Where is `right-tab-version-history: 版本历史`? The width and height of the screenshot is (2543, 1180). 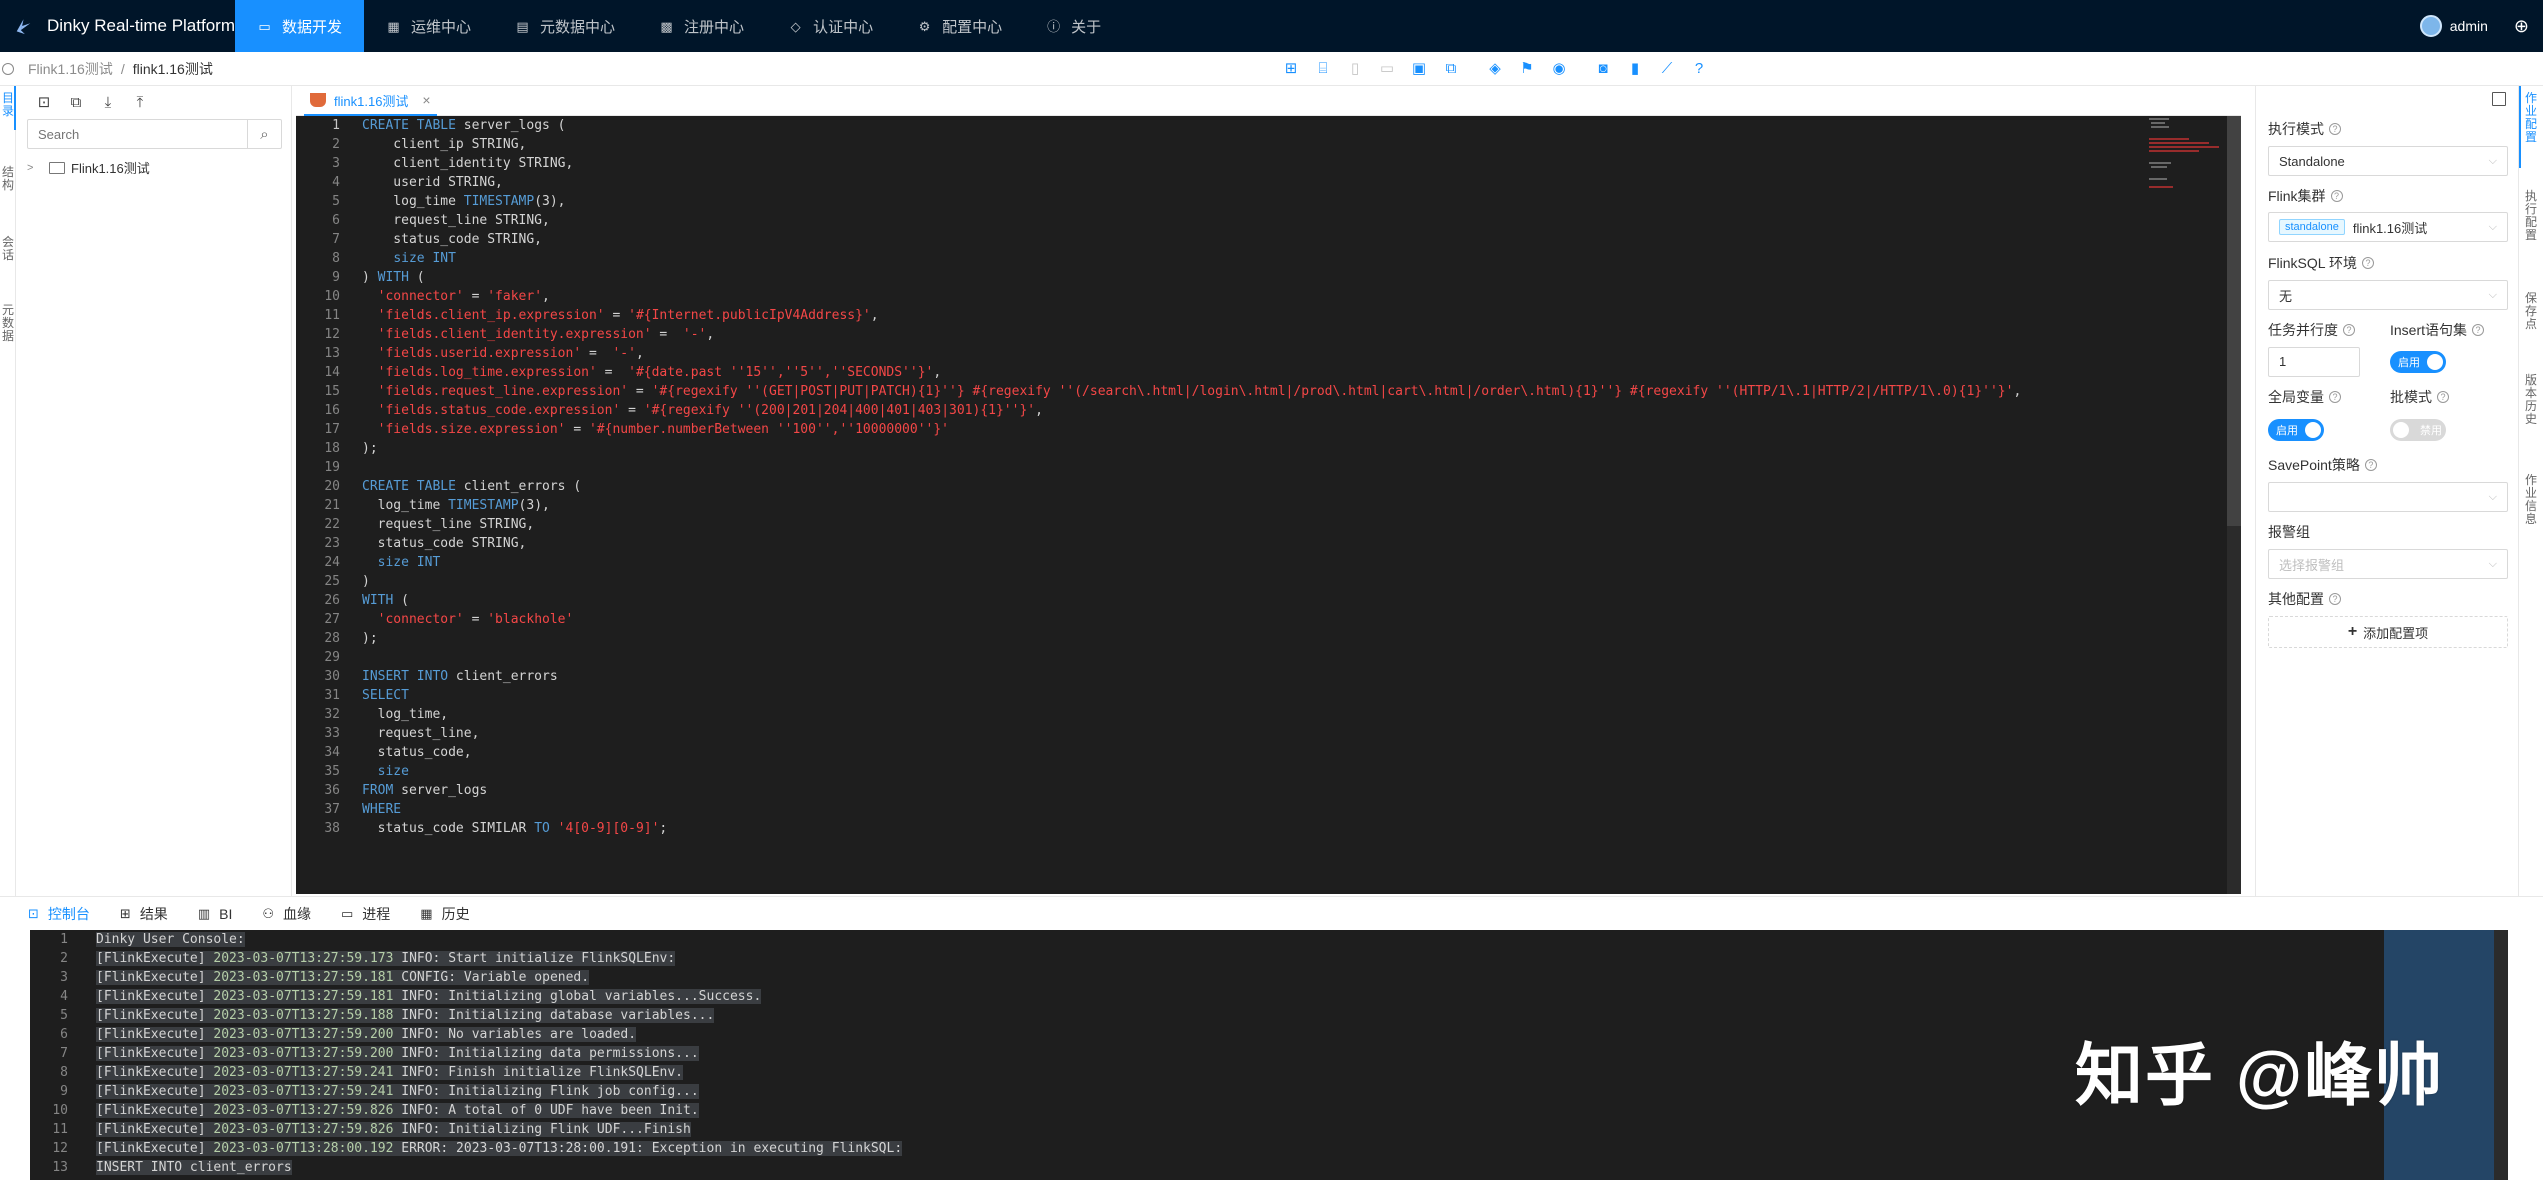
right-tab-version-history: 版本历史 is located at coordinates (2531, 400).